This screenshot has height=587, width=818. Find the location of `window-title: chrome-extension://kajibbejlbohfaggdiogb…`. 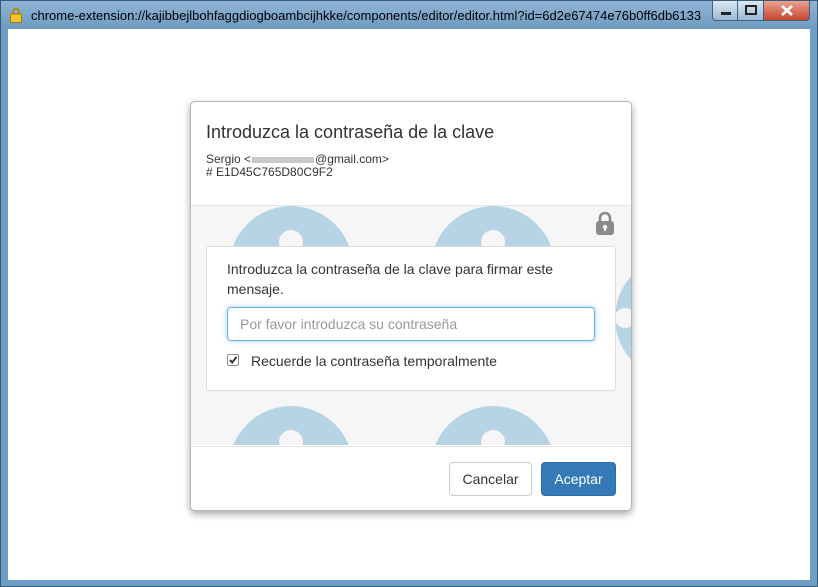

window-title: chrome-extension://kajibbejlbohfaggdiogb… is located at coordinates (366, 15).